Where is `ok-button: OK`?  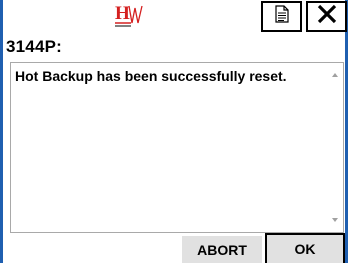 ok-button: OK is located at coordinates (305, 248).